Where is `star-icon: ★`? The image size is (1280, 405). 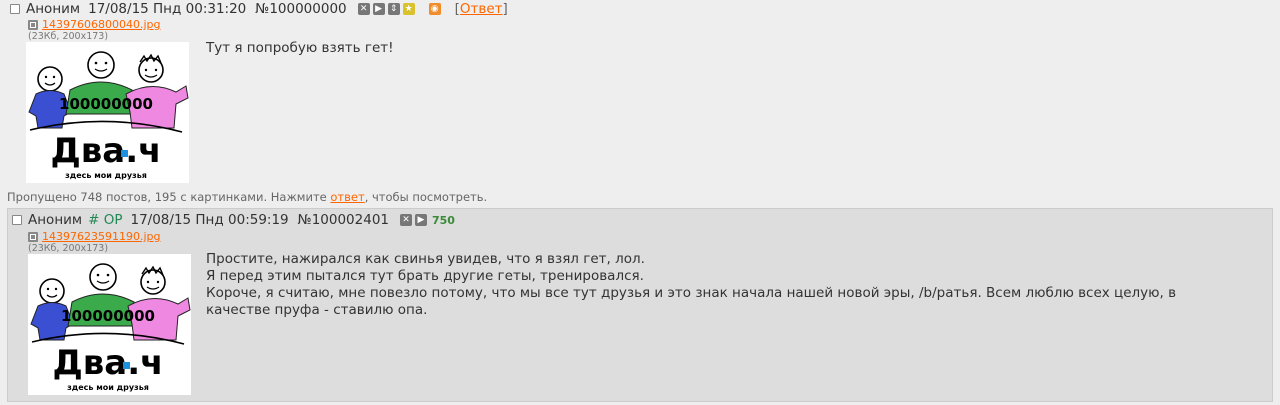
star-icon: ★ is located at coordinates (408, 9).